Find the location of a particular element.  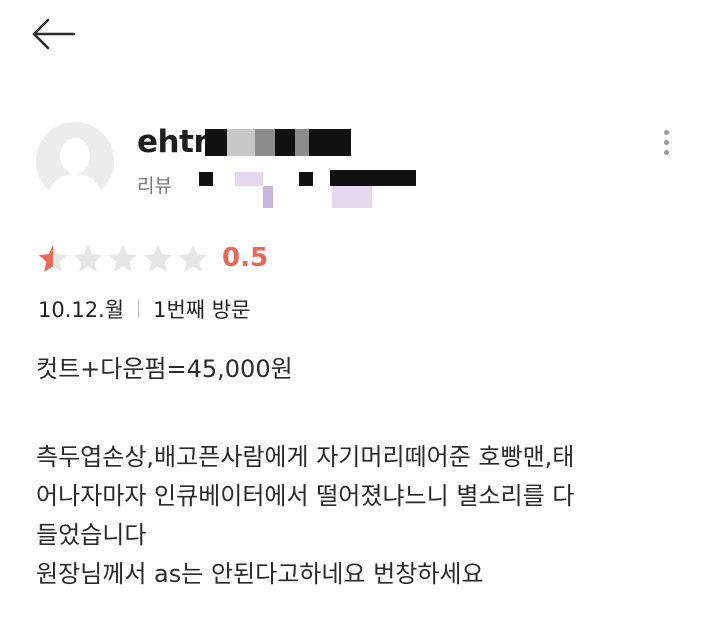

more-options-button is located at coordinates (666, 146).